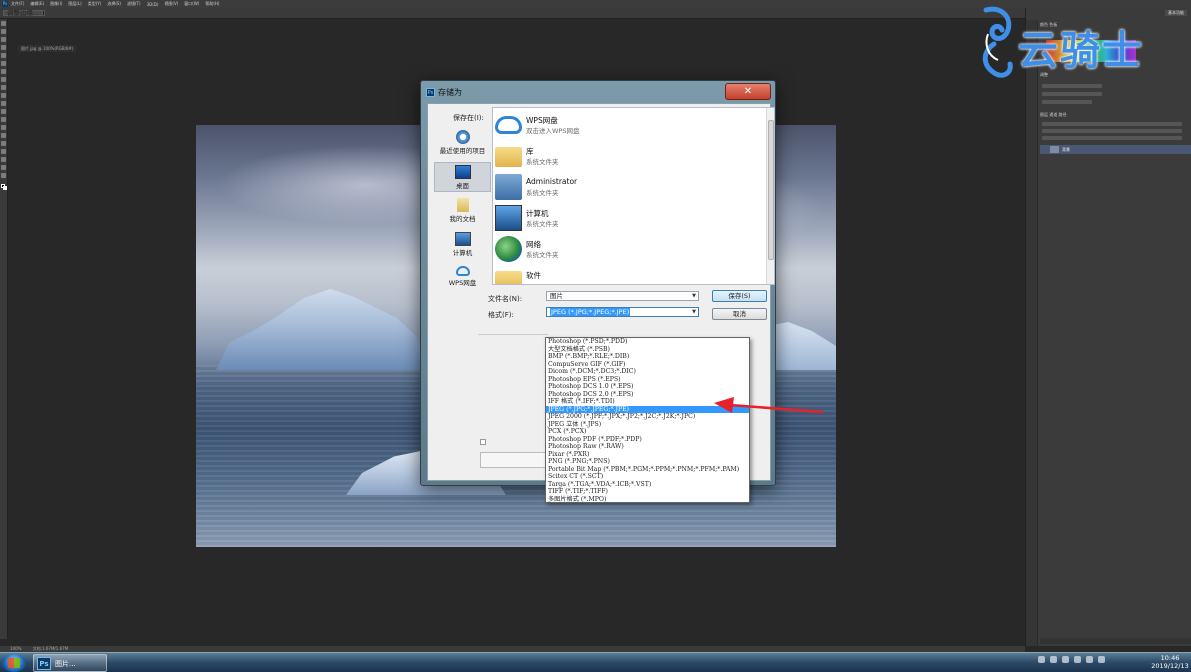 Image resolution: width=1191 pixels, height=672 pixels. I want to click on format-option: Targa (*.TGA;*.VDA;*.ICB;*.VST), so click(647, 485).